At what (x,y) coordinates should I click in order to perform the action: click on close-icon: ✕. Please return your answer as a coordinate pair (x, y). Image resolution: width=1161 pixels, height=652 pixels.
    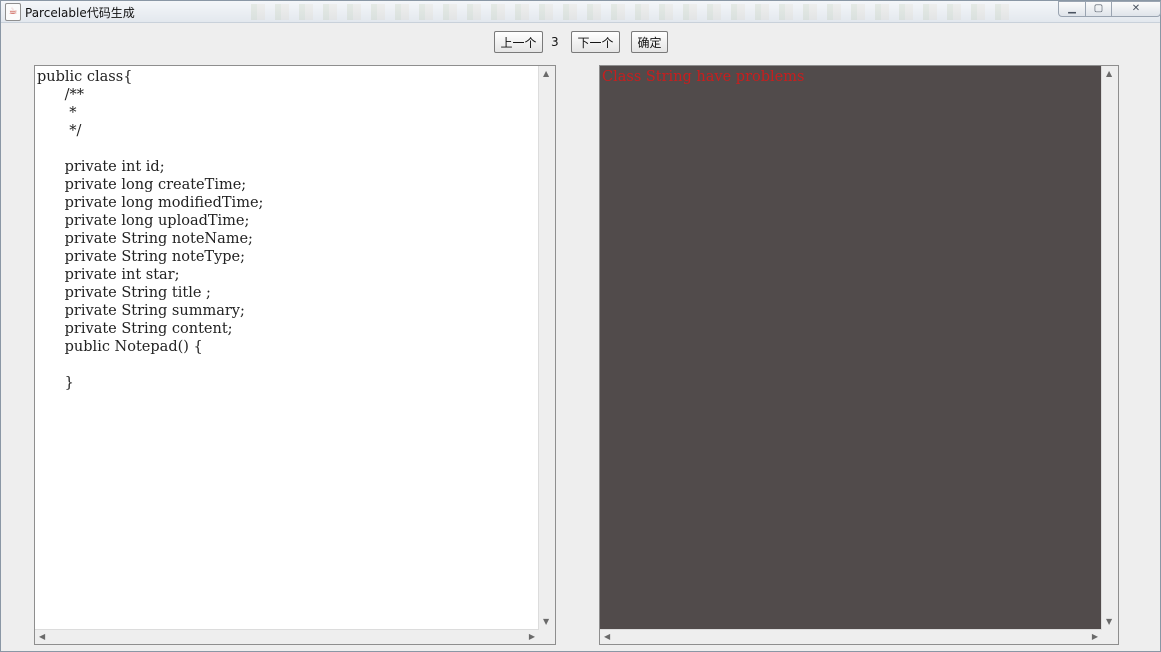
    Looking at the image, I should click on (1136, 8).